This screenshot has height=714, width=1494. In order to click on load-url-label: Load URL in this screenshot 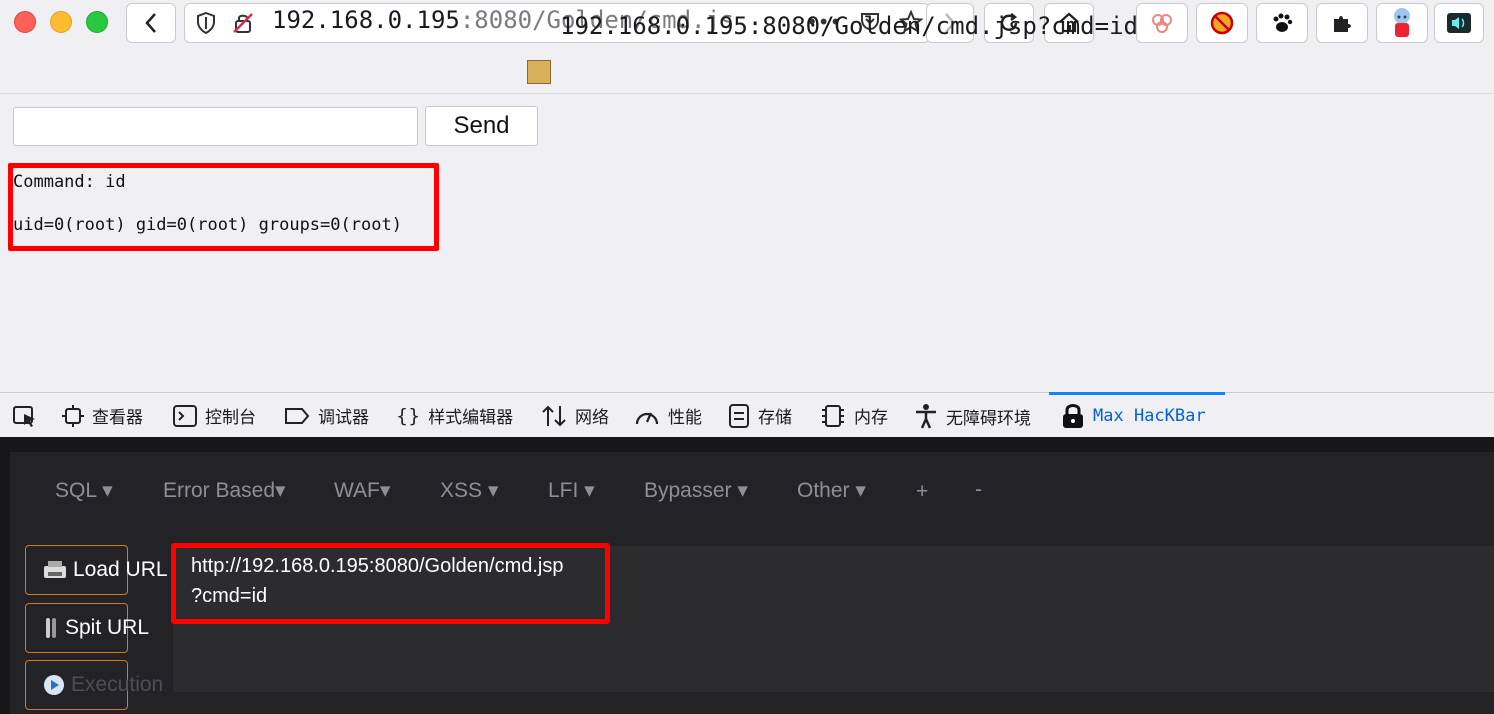, I will do `click(120, 569)`.